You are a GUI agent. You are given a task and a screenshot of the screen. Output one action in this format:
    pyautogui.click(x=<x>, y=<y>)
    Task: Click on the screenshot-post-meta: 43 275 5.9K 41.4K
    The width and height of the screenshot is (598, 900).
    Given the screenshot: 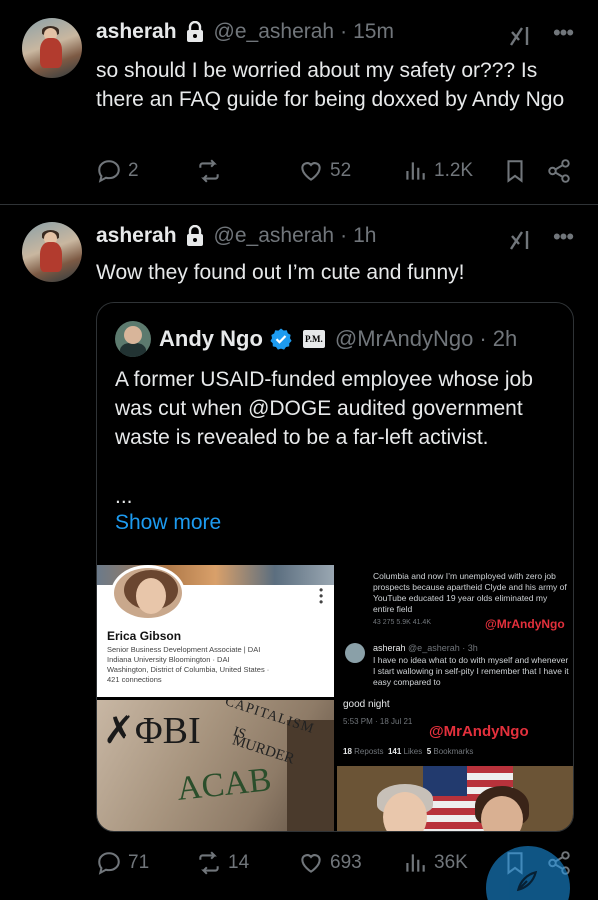 What is the action you would take?
    pyautogui.click(x=402, y=622)
    